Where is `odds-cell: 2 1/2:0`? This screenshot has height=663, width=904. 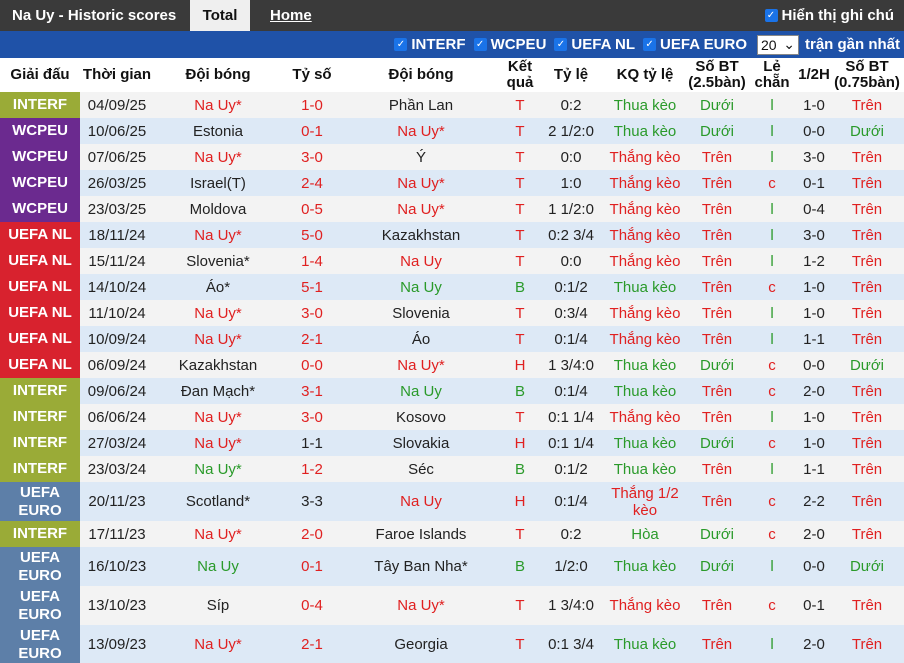 odds-cell: 2 1/2:0 is located at coordinates (571, 131).